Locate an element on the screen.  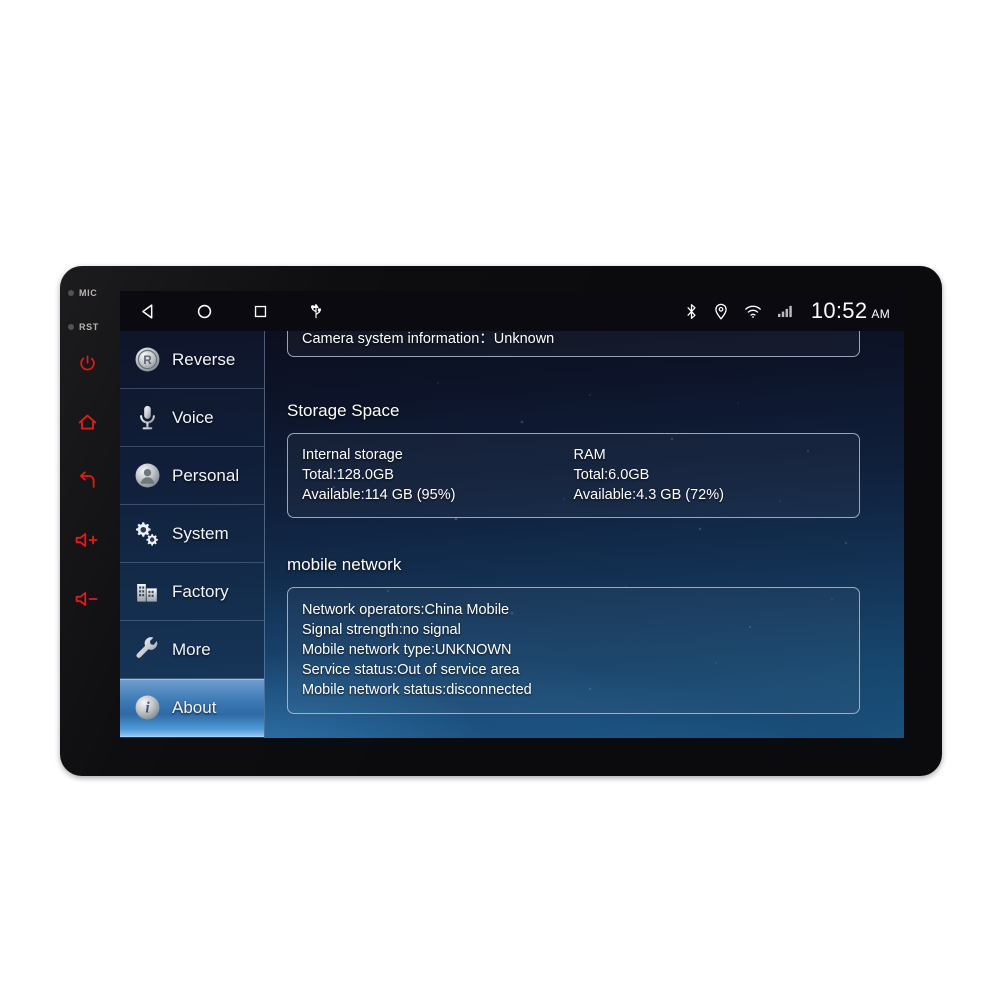
ram-heading: RAM is located at coordinates (589, 455).